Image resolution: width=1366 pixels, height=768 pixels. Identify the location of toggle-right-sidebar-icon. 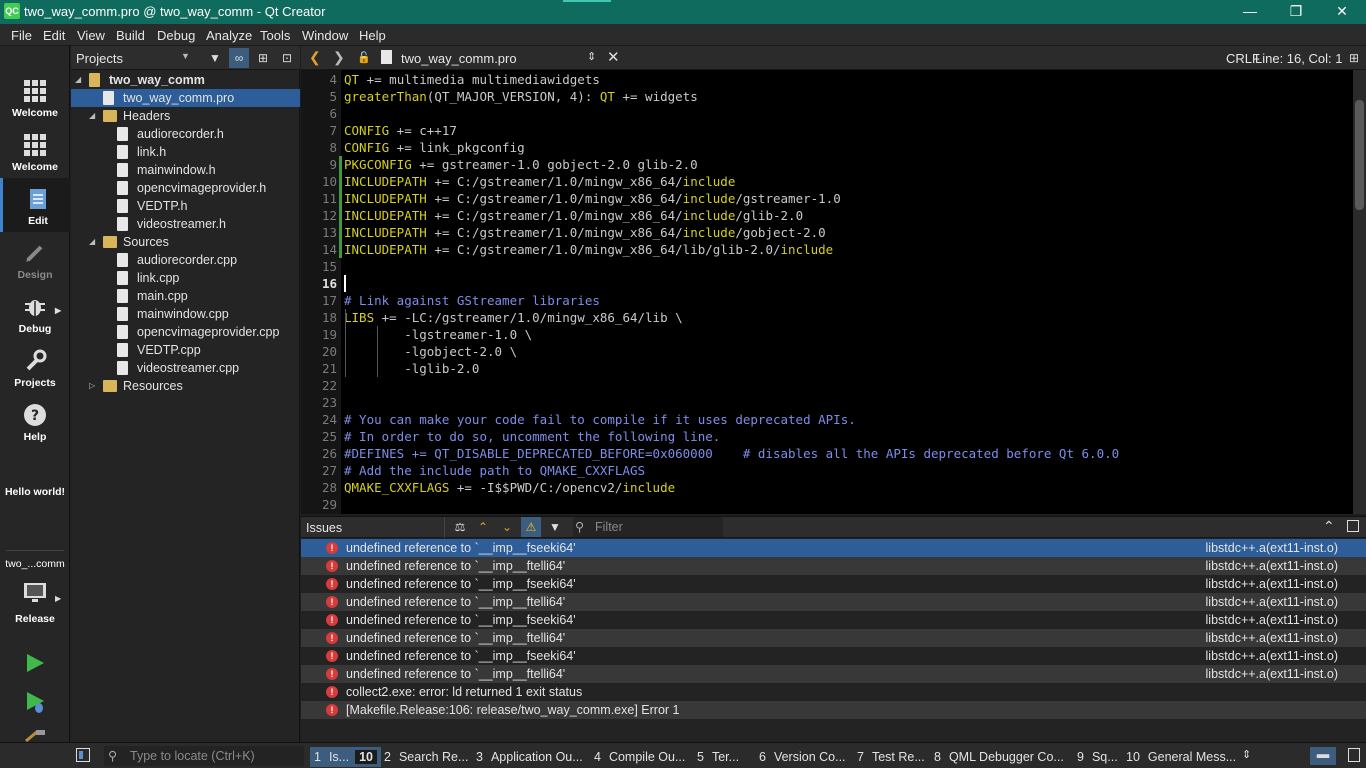
(1354, 755).